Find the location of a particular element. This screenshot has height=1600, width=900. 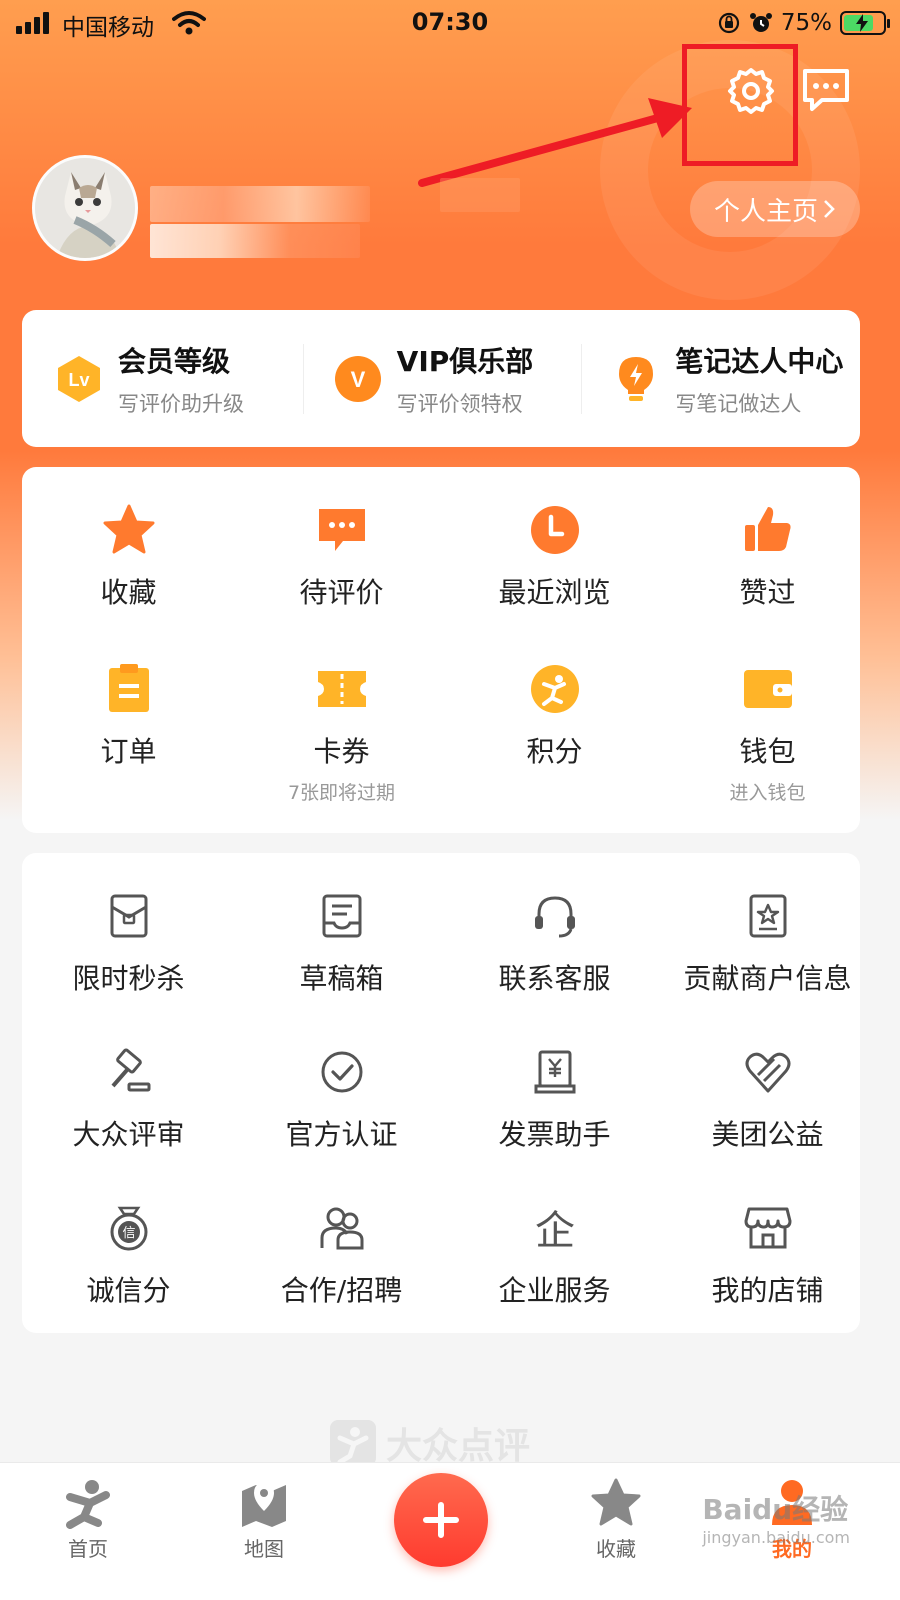

rotation-lock-icon is located at coordinates (728, 23).